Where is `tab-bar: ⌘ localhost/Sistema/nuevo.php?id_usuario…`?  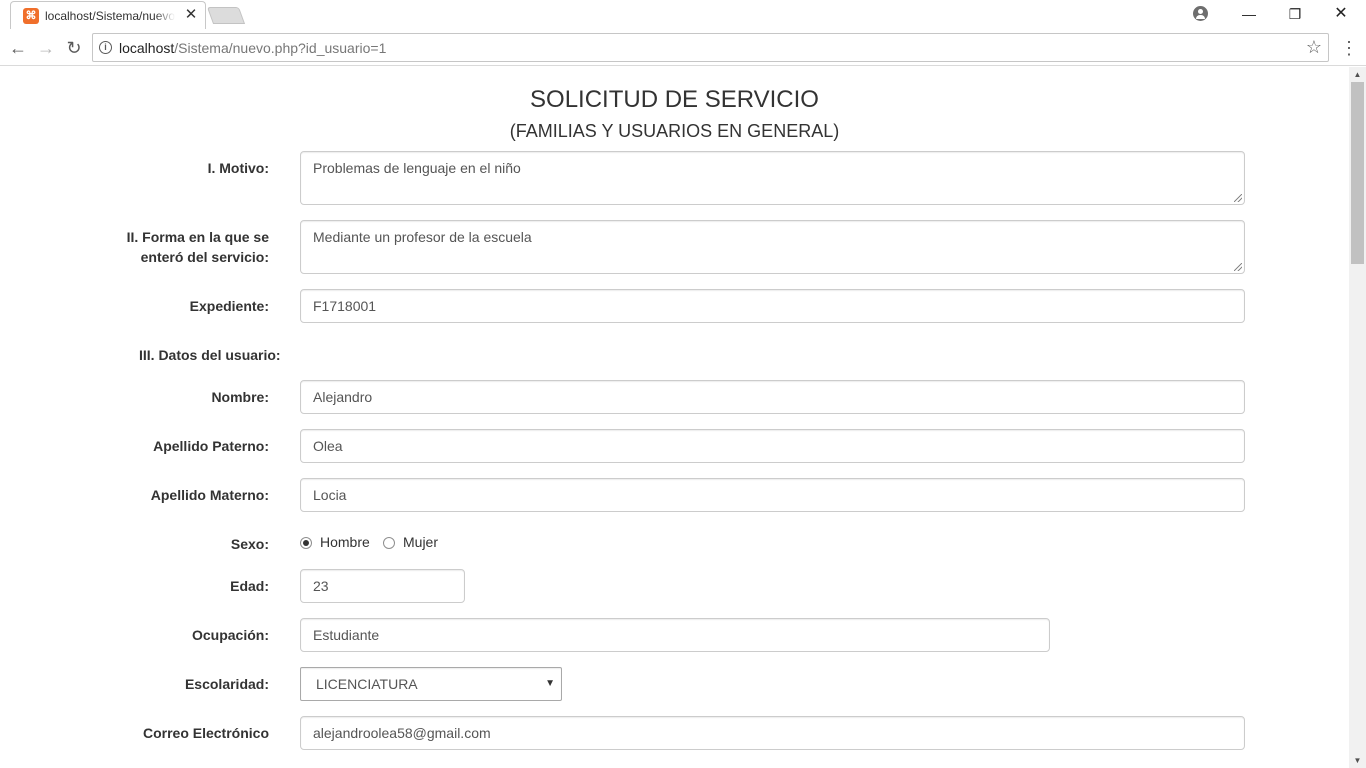 tab-bar: ⌘ localhost/Sistema/nuevo.php?id_usuario… is located at coordinates (683, 14).